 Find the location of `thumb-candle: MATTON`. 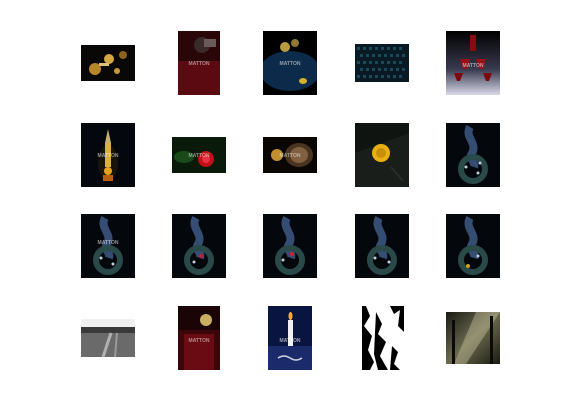

thumb-candle: MATTON is located at coordinates (290, 338).